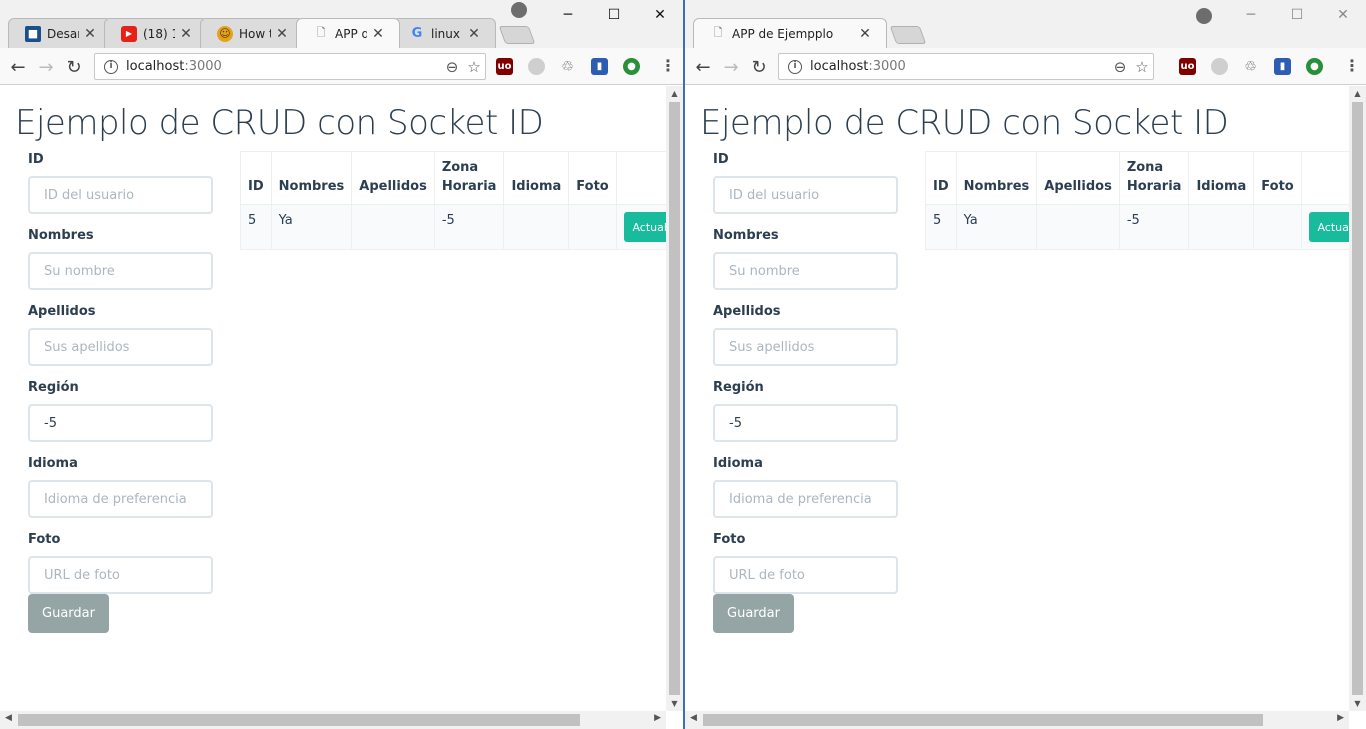  Describe the element at coordinates (311, 227) in the screenshot. I see `cell-nombres: Ya` at that location.